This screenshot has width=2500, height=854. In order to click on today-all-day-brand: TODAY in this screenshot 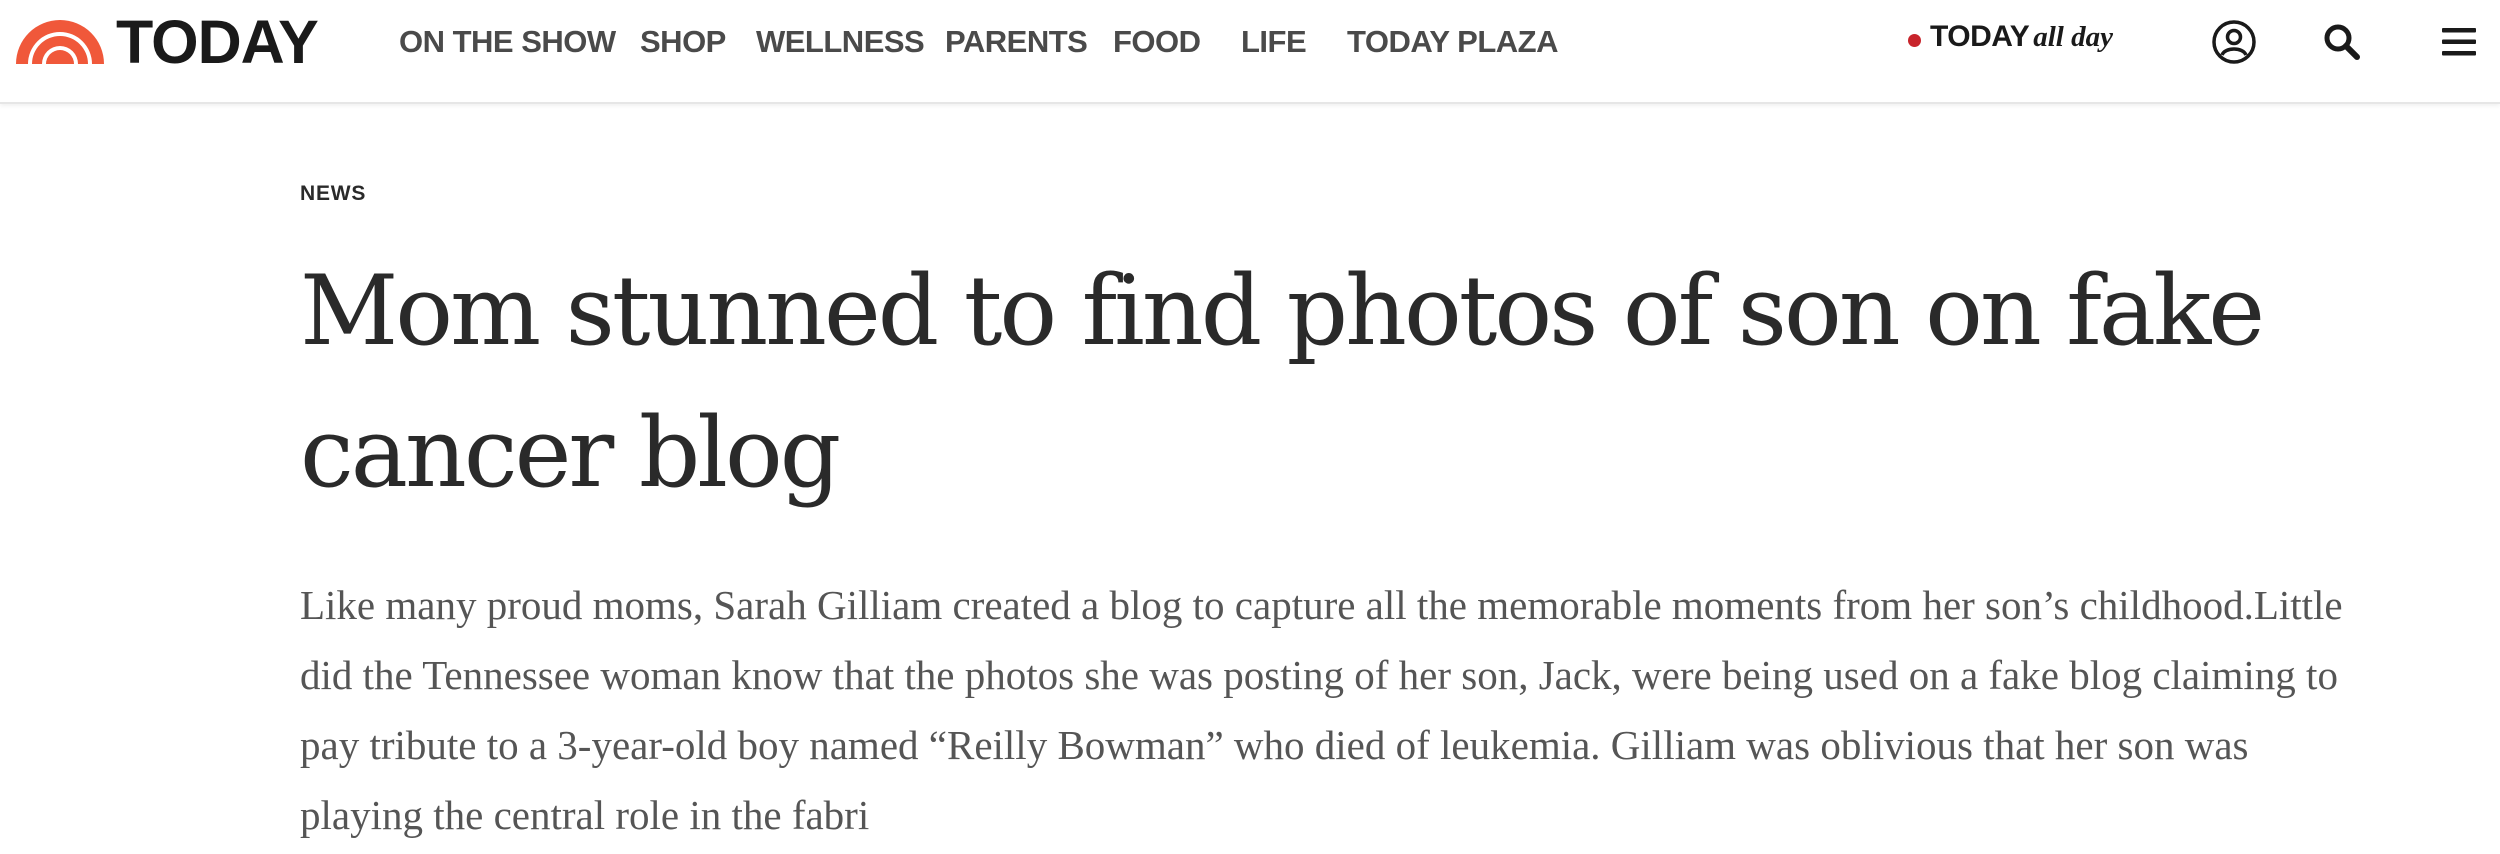, I will do `click(1980, 36)`.